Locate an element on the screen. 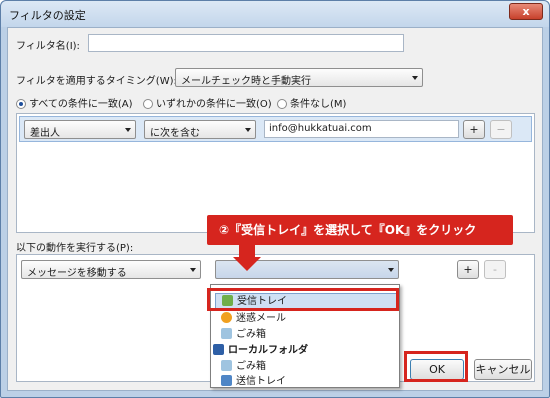 The width and height of the screenshot is (550, 398). radio-selected-icon is located at coordinates (21, 104).